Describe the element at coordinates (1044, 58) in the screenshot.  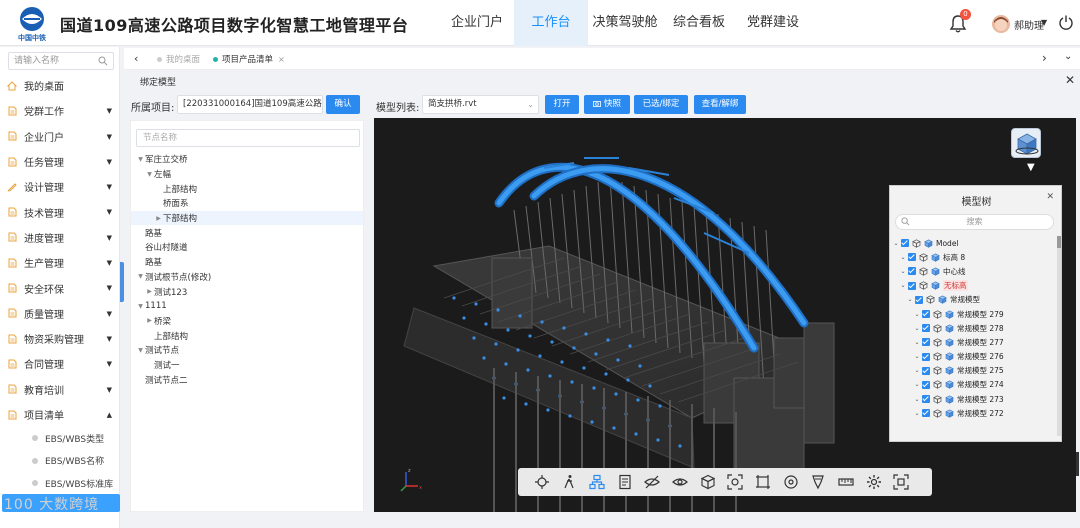
I see `chevron-right-icon: ›` at that location.